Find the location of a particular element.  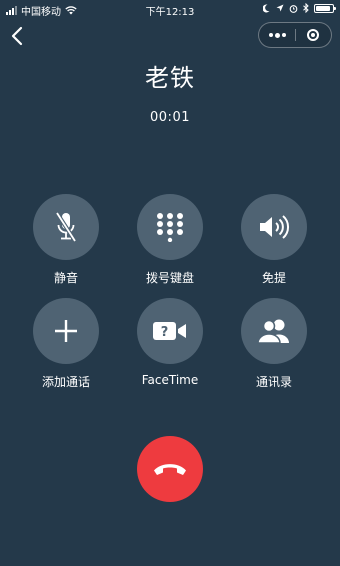

facetime-button: ? FaceTime is located at coordinates (170, 342).